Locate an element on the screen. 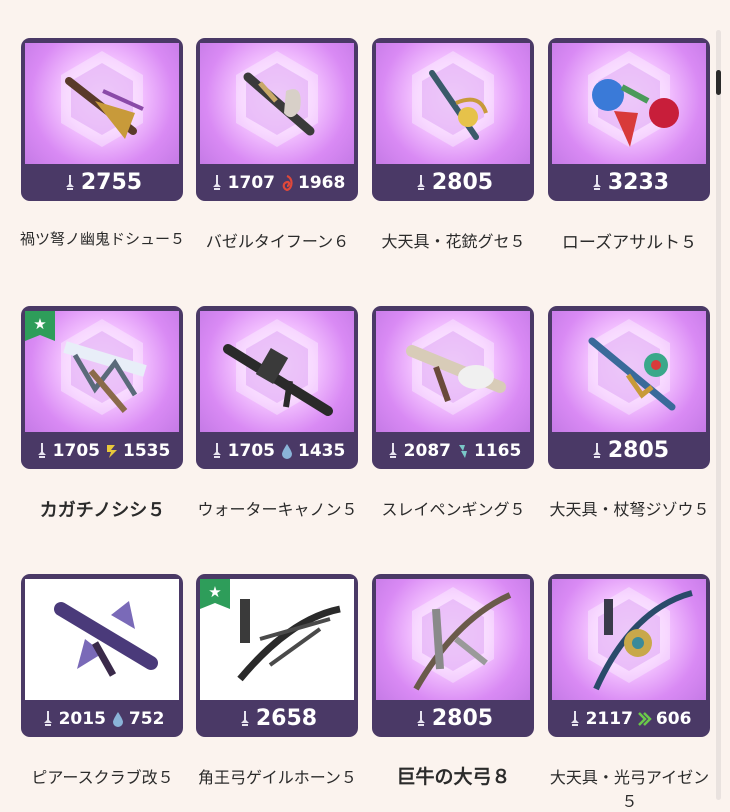  weapon-card: ★ 2658 is located at coordinates (277, 655).